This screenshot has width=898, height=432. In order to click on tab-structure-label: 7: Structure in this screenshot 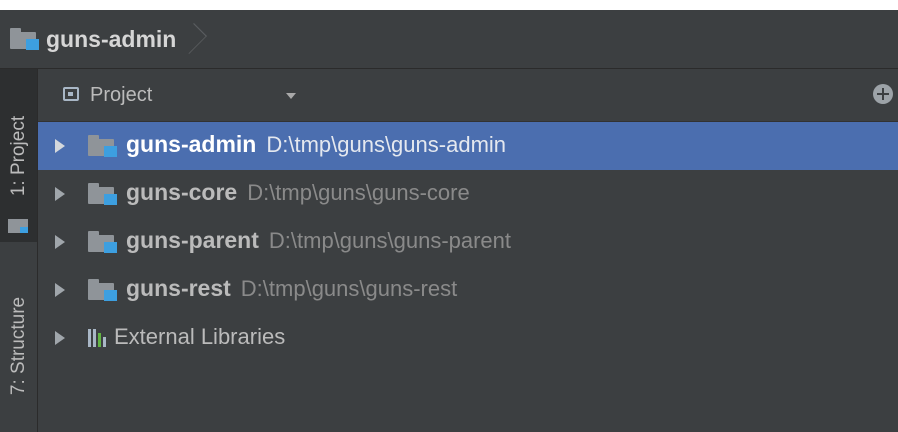, I will do `click(18, 345)`.